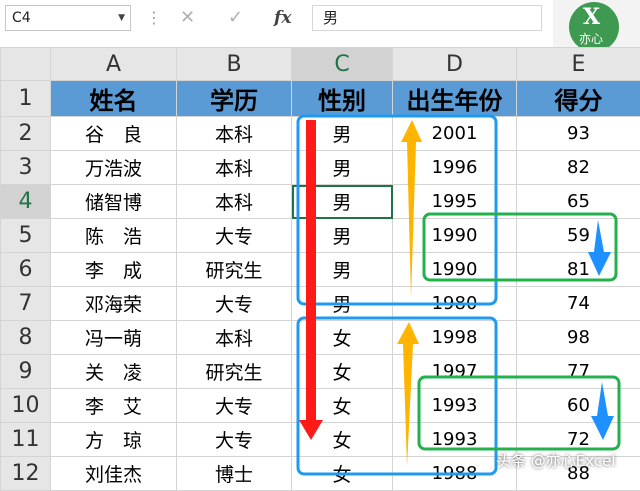 This screenshot has width=640, height=491. What do you see at coordinates (26, 372) in the screenshot?
I see `row-header: 9` at bounding box center [26, 372].